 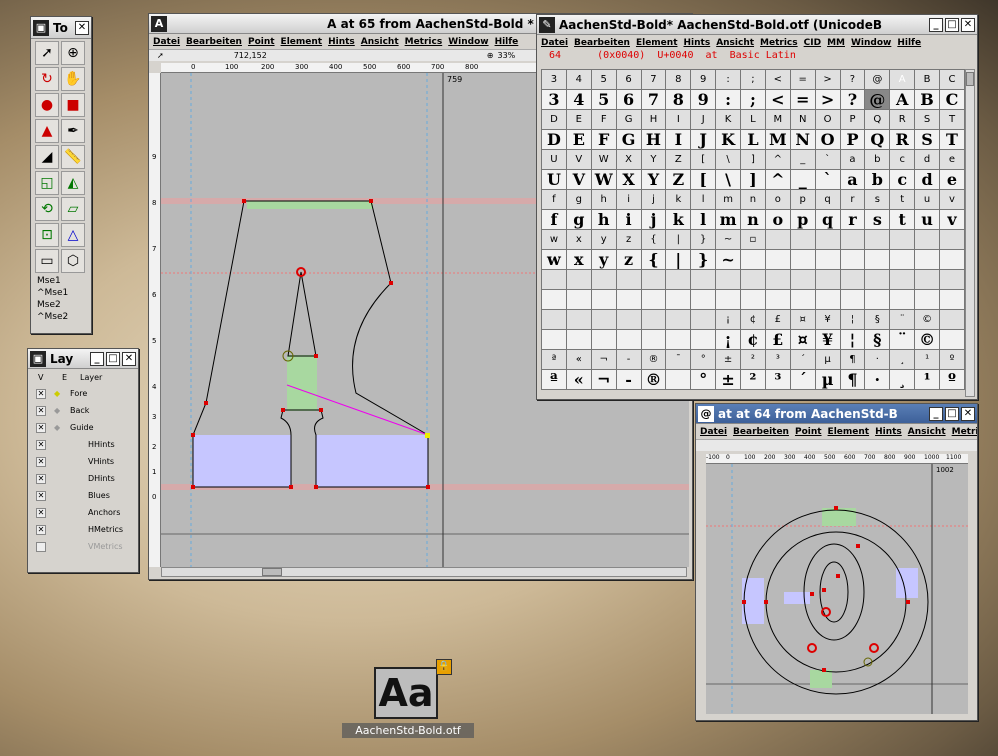 I want to click on glyph-cell: J, so click(x=703, y=139).